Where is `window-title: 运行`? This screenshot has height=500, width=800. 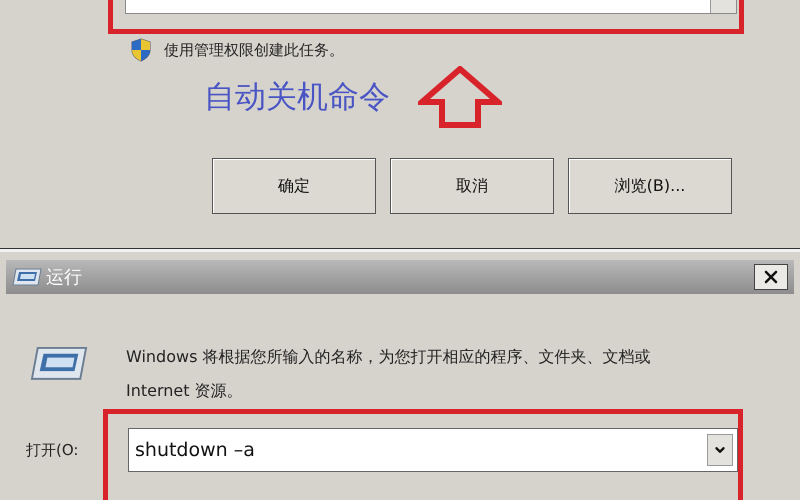 window-title: 运行 is located at coordinates (64, 278).